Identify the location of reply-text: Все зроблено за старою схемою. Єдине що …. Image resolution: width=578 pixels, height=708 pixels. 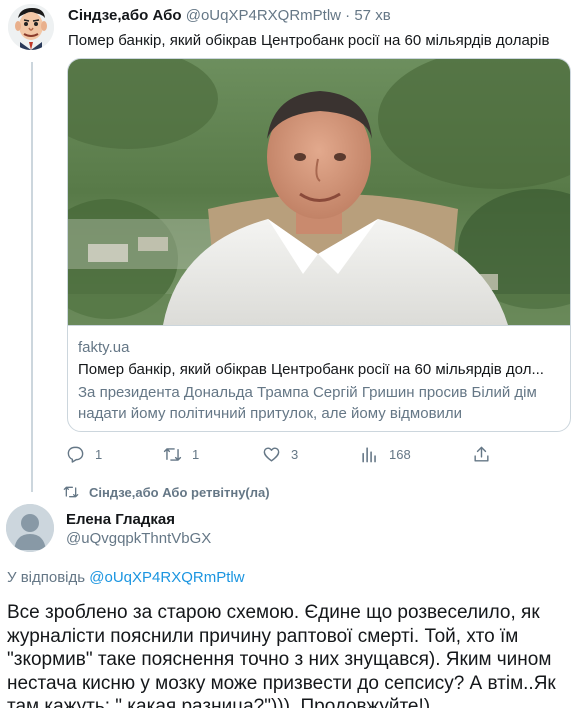
(281, 655).